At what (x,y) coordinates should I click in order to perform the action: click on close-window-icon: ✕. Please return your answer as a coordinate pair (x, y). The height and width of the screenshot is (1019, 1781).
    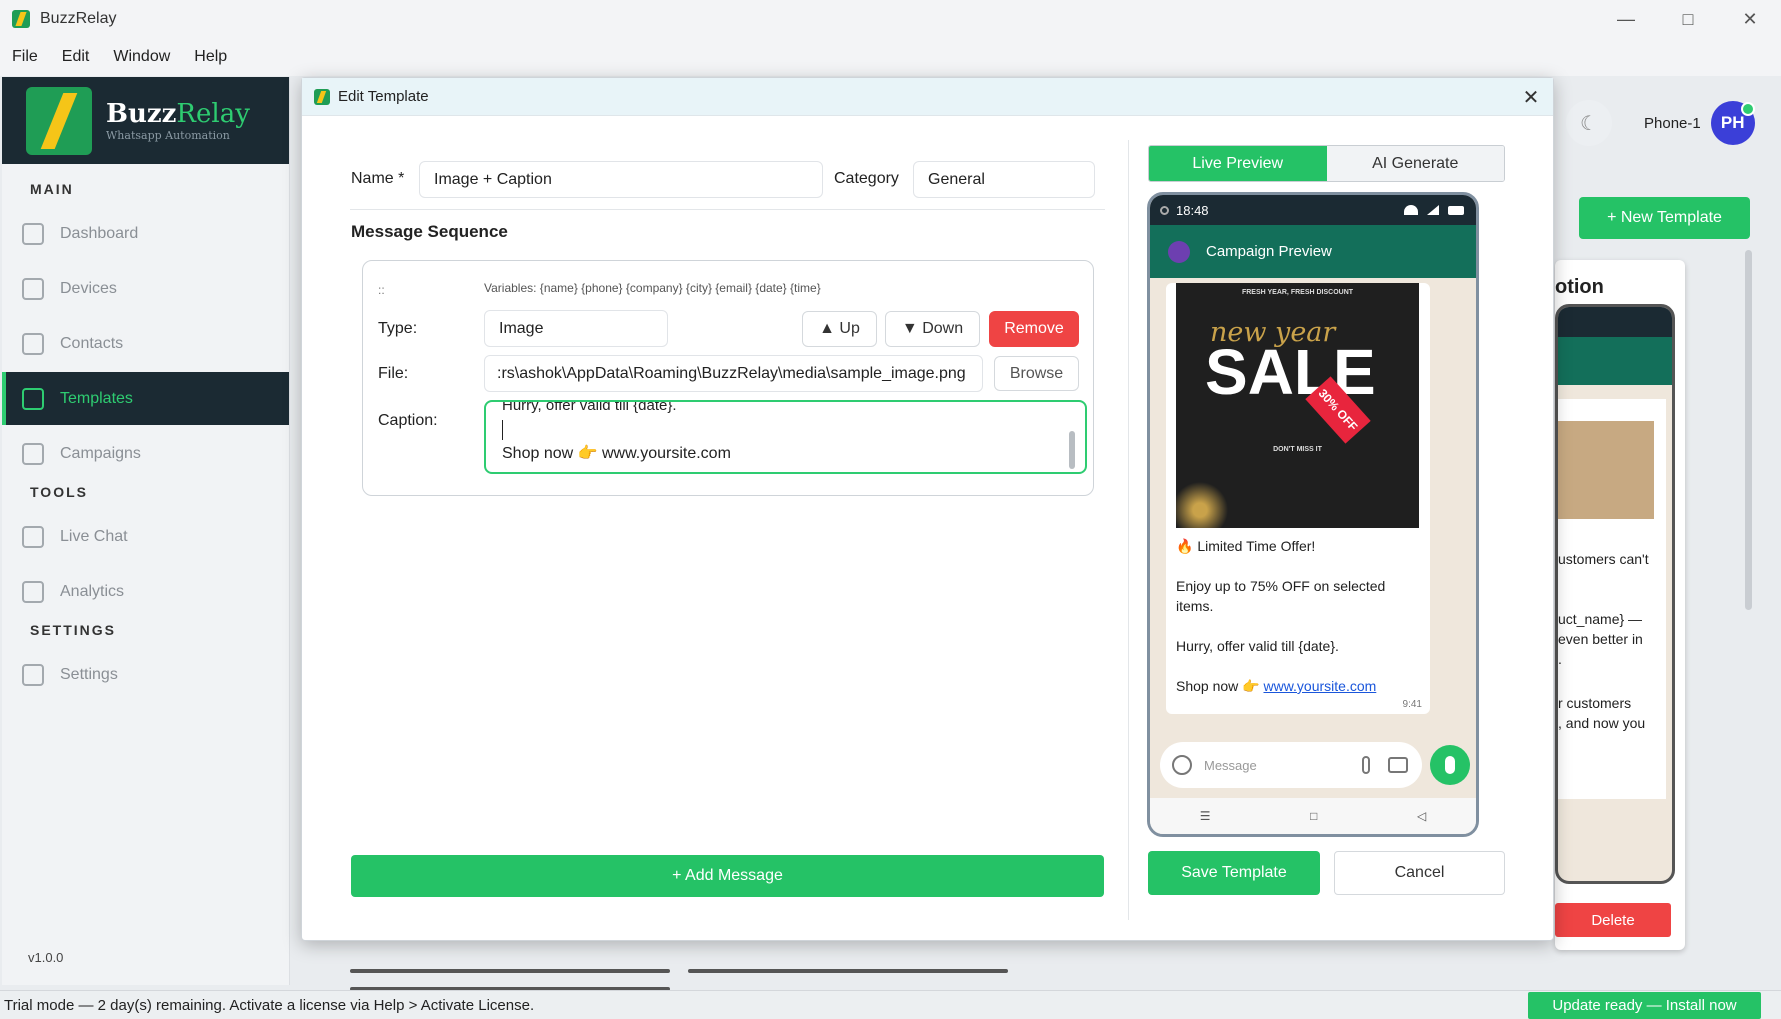
    Looking at the image, I should click on (1750, 19).